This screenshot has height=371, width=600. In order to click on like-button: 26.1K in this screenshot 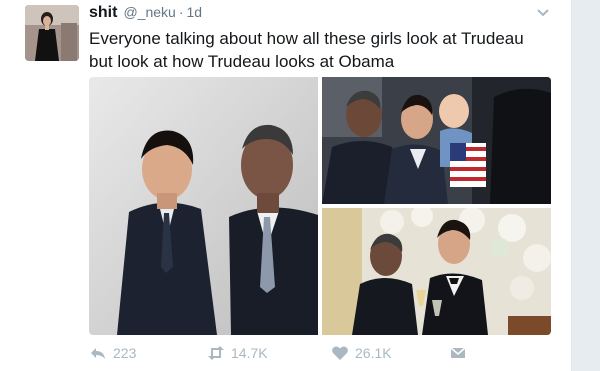, I will do `click(361, 353)`.